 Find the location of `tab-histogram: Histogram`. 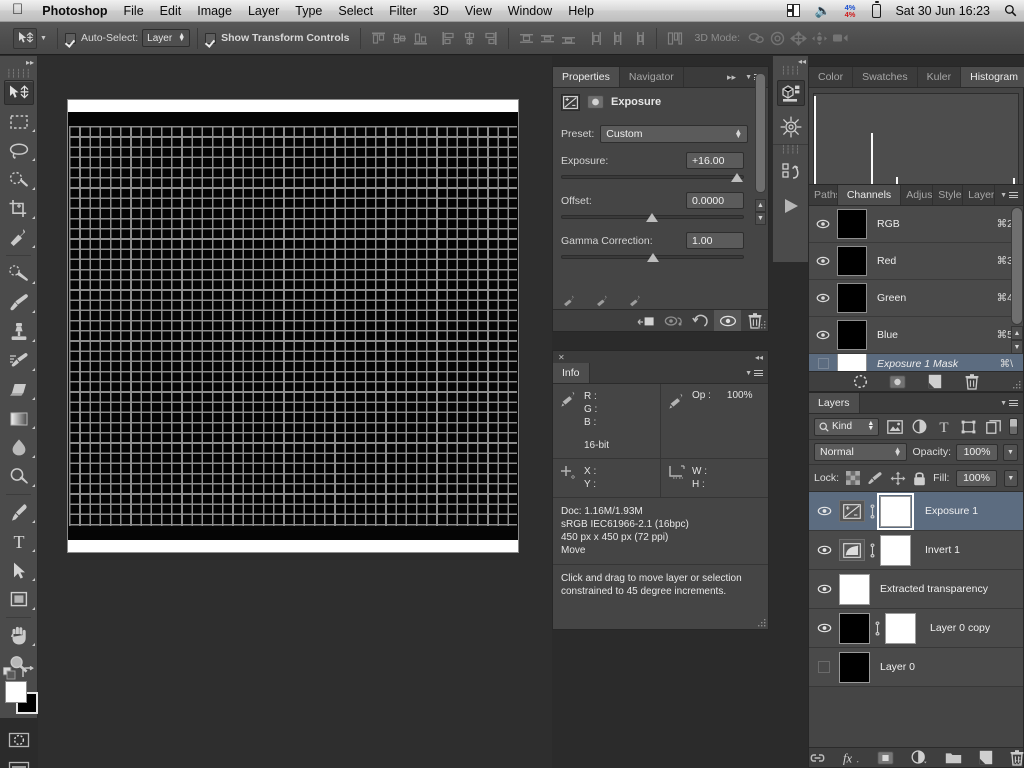

tab-histogram: Histogram is located at coordinates (992, 77).